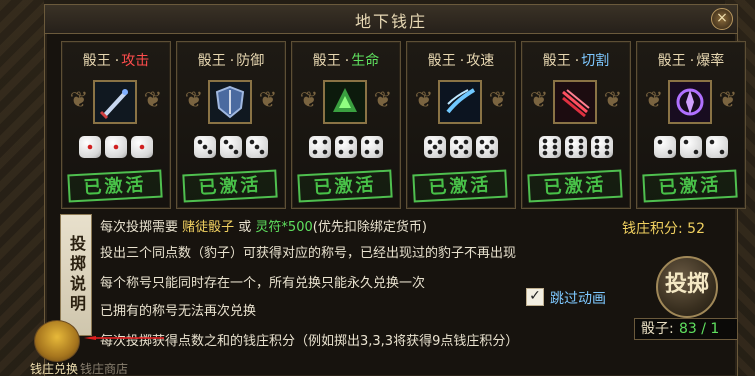 This screenshot has width=755, height=376. What do you see at coordinates (480, 61) in the screenshot?
I see `card-title-stat: 攻速` at bounding box center [480, 61].